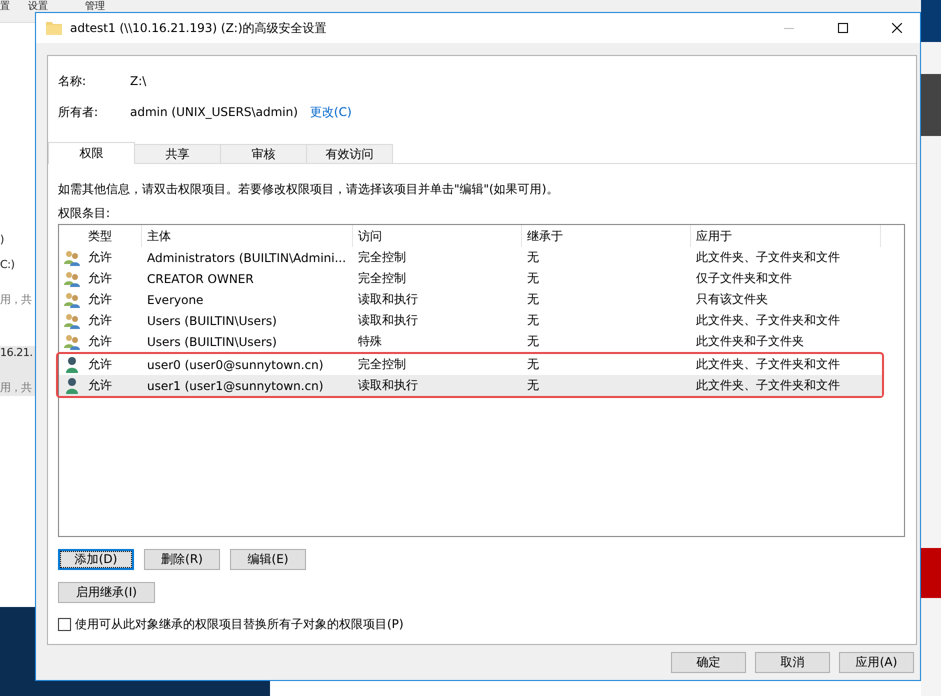 Image resolution: width=941 pixels, height=696 pixels. I want to click on background-text: 置, so click(5, 6).